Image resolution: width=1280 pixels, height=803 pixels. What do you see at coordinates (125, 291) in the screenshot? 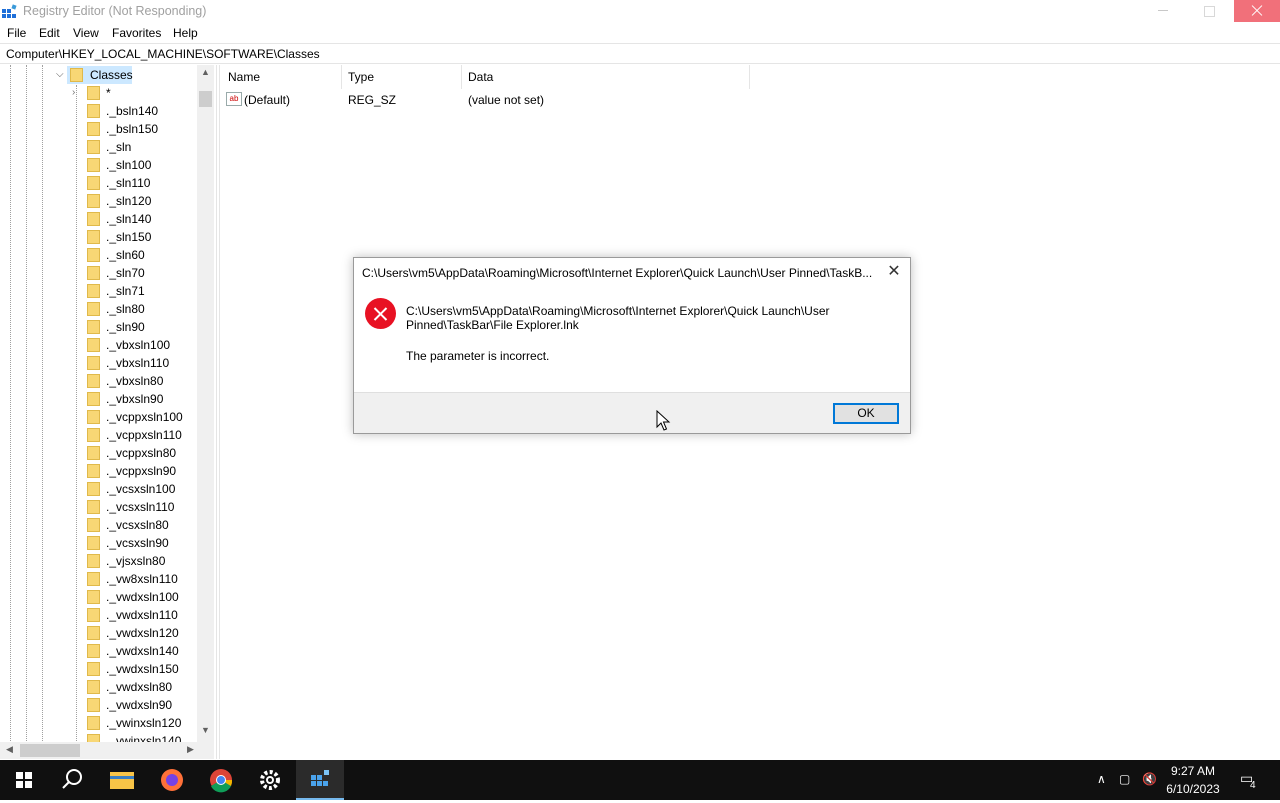
I see `tree-item-label: ._sln71` at bounding box center [125, 291].